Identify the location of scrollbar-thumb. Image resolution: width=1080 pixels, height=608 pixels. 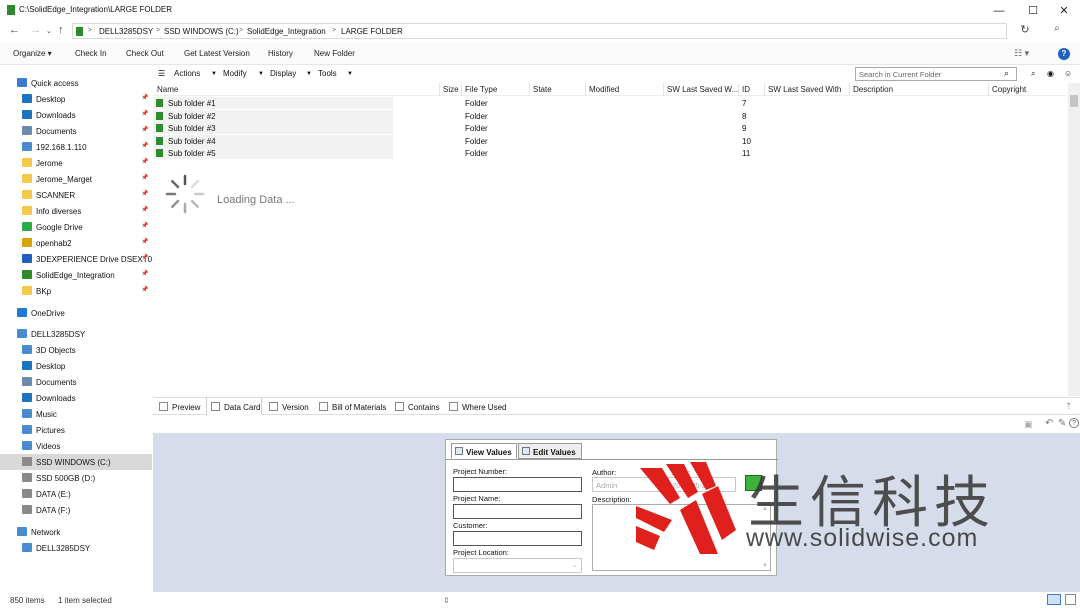
(1074, 101).